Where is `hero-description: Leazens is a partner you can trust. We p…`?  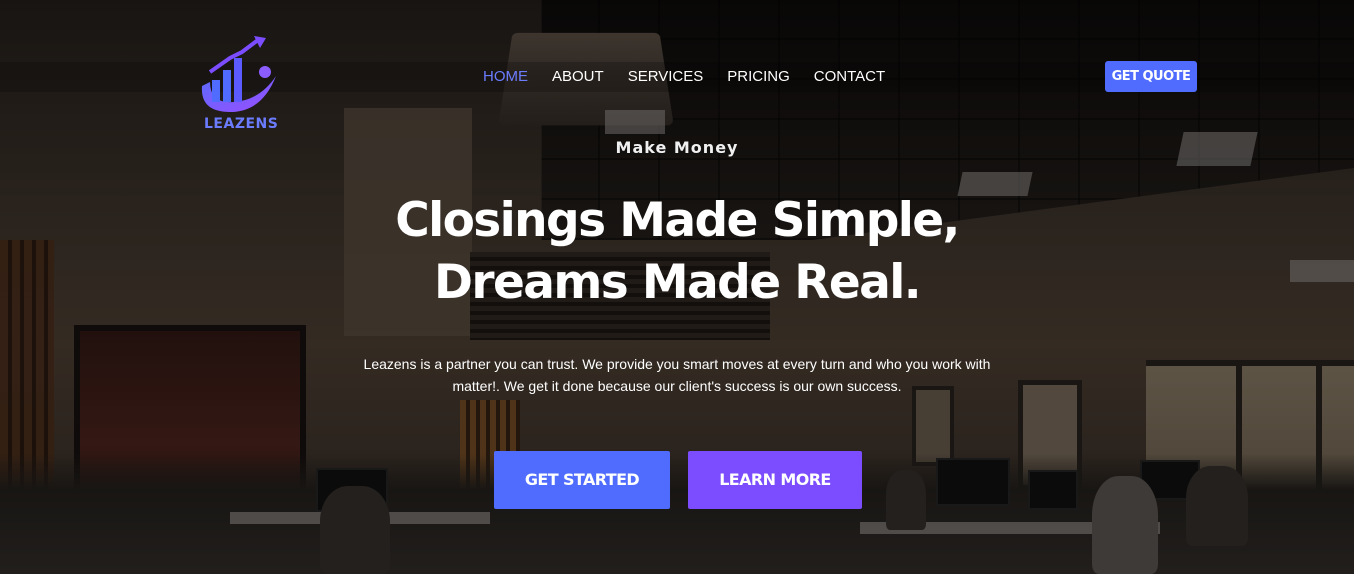 hero-description: Leazens is a partner you can trust. We p… is located at coordinates (677, 375).